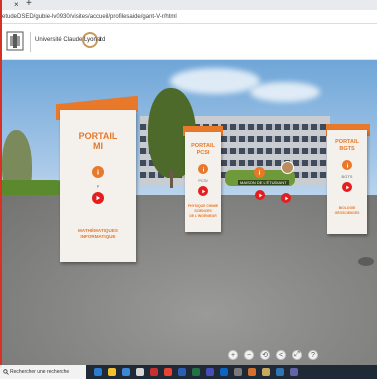 This screenshot has height=379, width=377. What do you see at coordinates (347, 213) in the screenshot?
I see `portal-bgts-subtitle-line2: GÉOSCIENCES` at bounding box center [347, 213].